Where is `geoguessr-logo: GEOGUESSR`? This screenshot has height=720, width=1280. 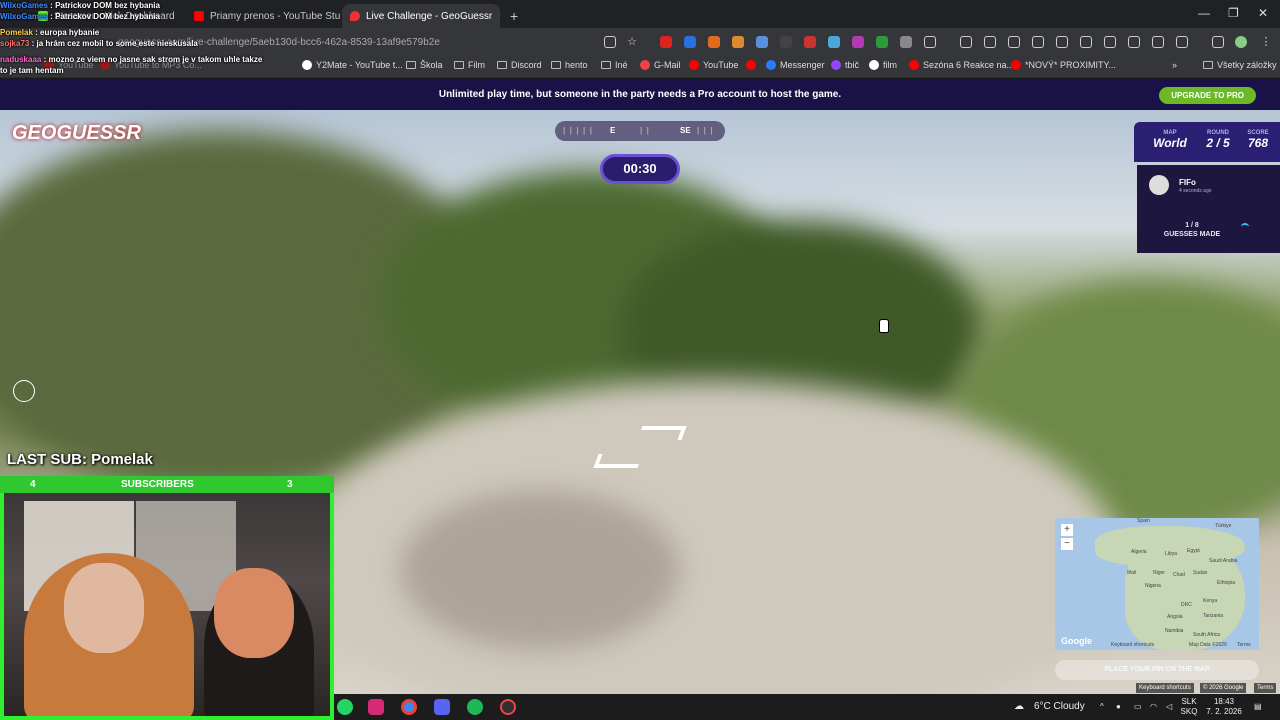 geoguessr-logo: GEOGUESSR is located at coordinates (76, 133).